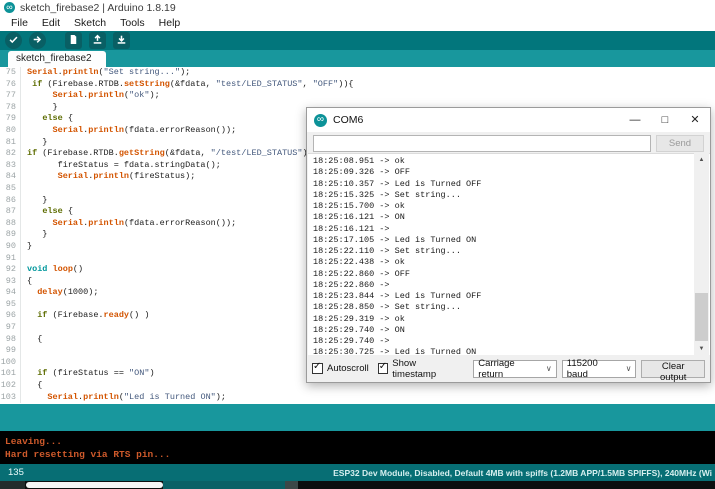 The width and height of the screenshot is (715, 489). Describe the element at coordinates (10, 142) in the screenshot. I see `line-number: 81` at that location.